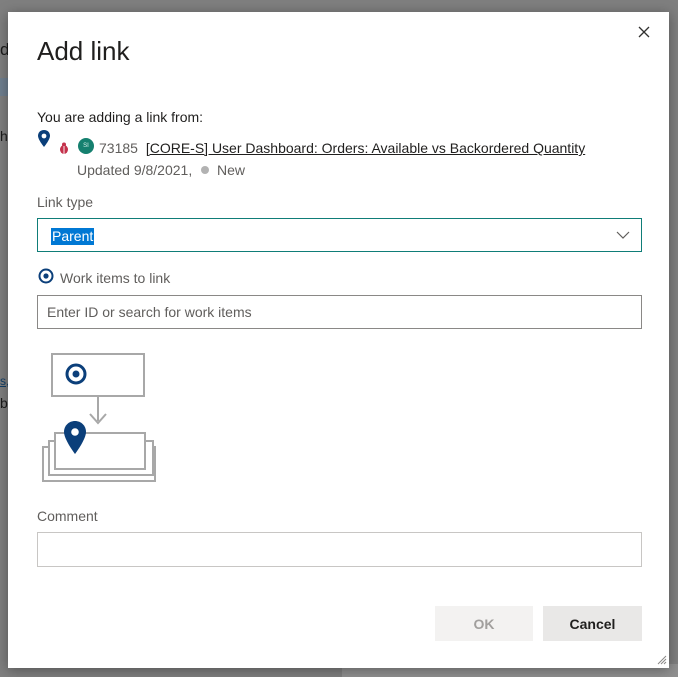  What do you see at coordinates (46, 276) in the screenshot?
I see `radio-selected-icon` at bounding box center [46, 276].